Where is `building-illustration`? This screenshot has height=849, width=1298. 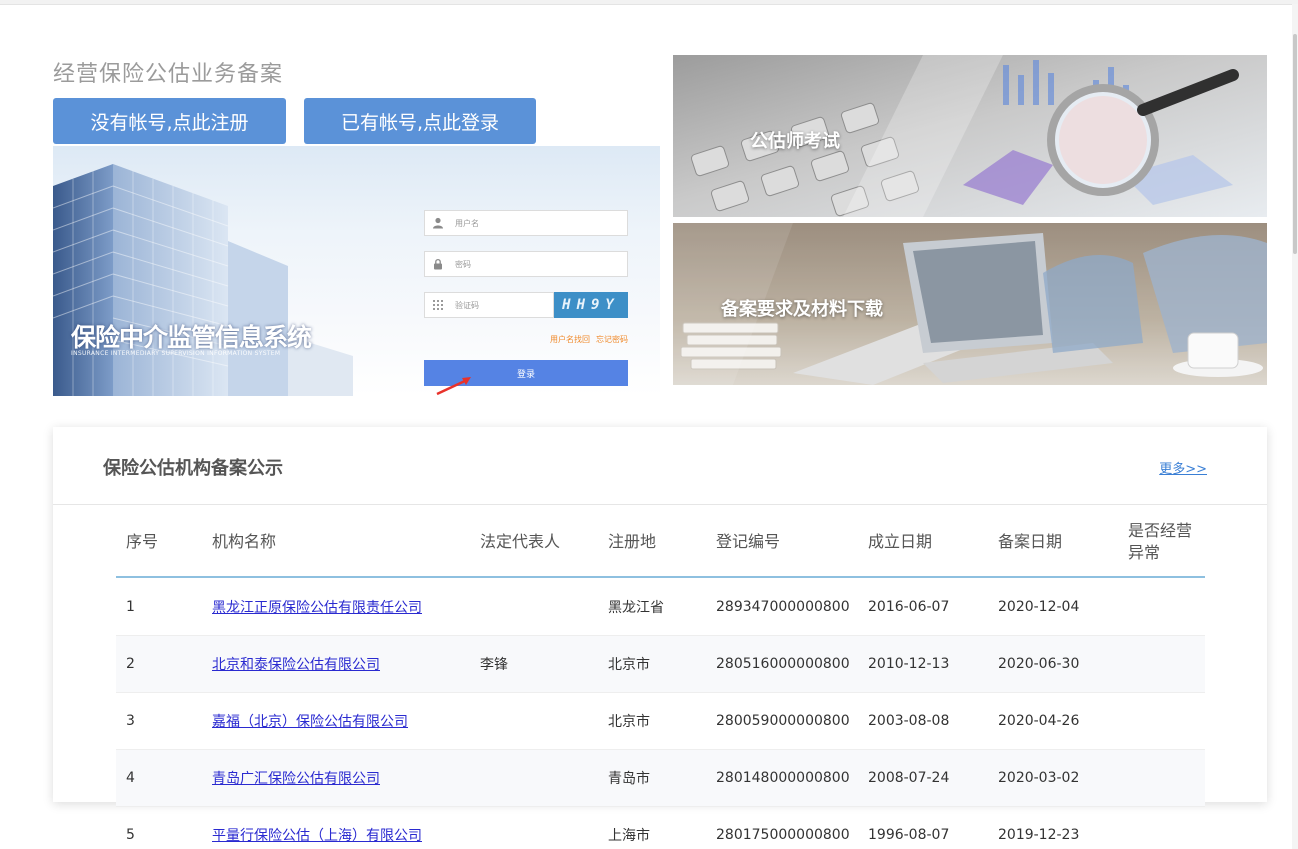
building-illustration is located at coordinates (203, 280).